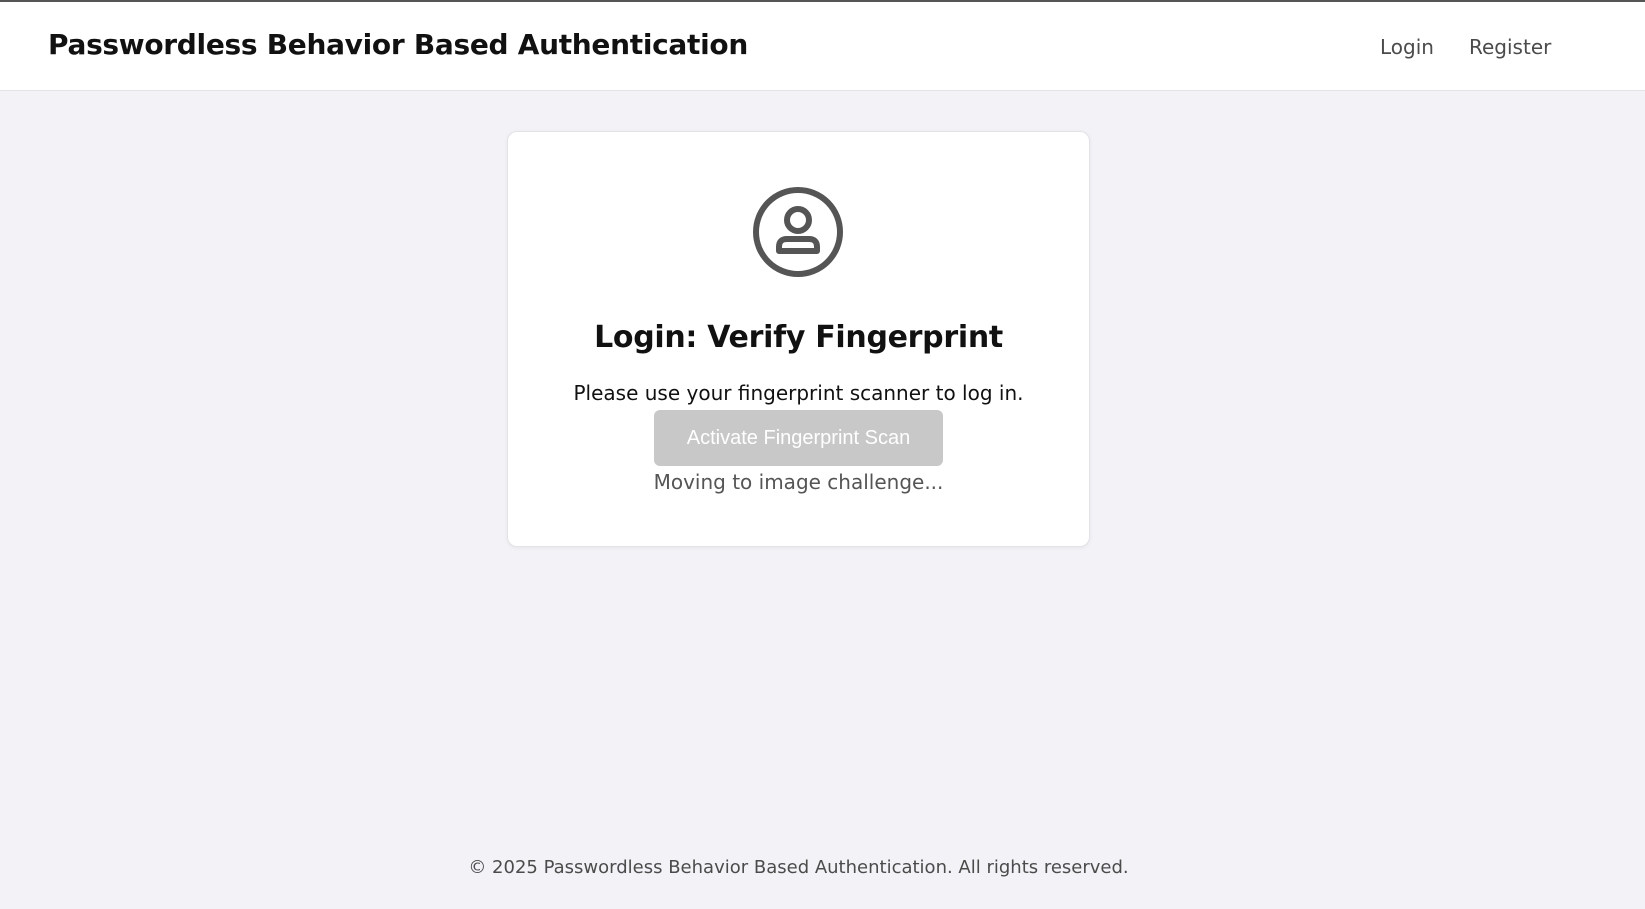 The height and width of the screenshot is (909, 1645). What do you see at coordinates (798, 438) in the screenshot?
I see `activate-fingerprint-scan-button: Activate Fingerprint Scan` at bounding box center [798, 438].